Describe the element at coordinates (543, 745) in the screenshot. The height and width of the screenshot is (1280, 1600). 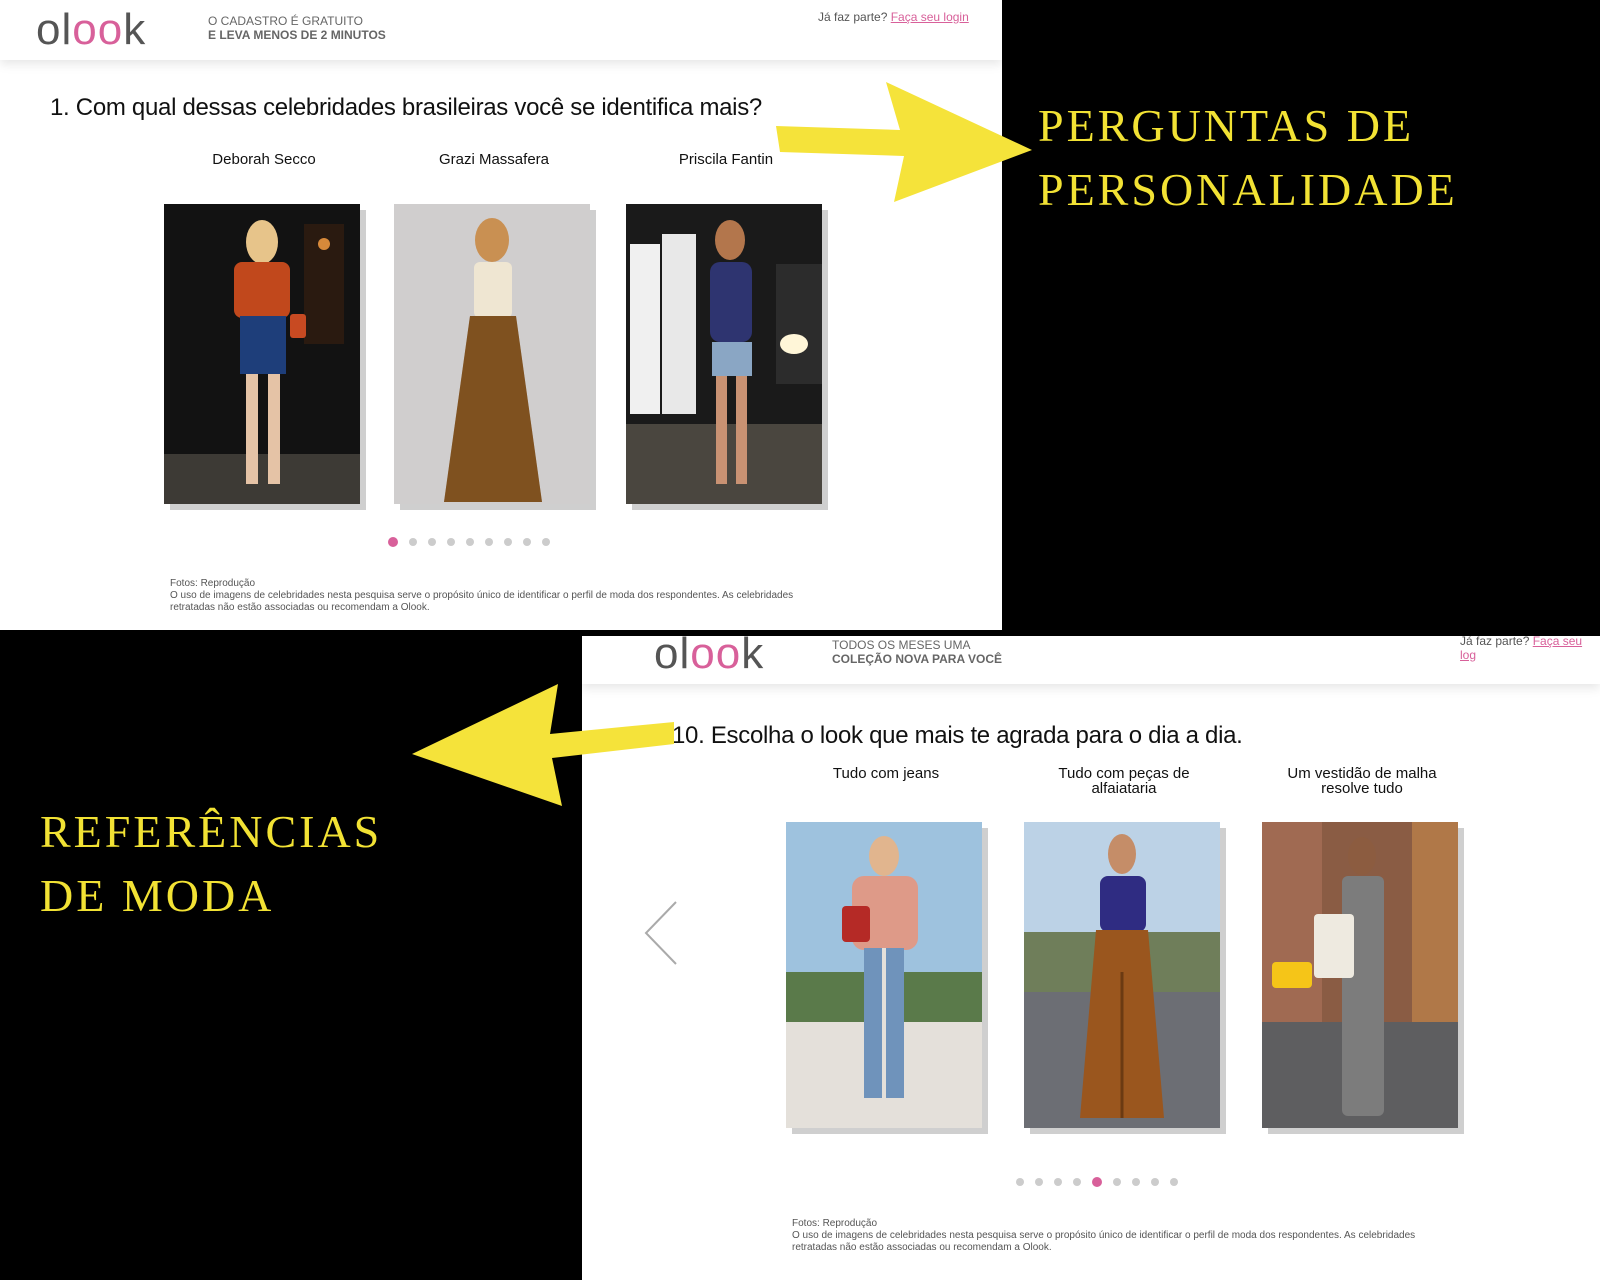
I see `arrow-pointing-left-icon` at that location.